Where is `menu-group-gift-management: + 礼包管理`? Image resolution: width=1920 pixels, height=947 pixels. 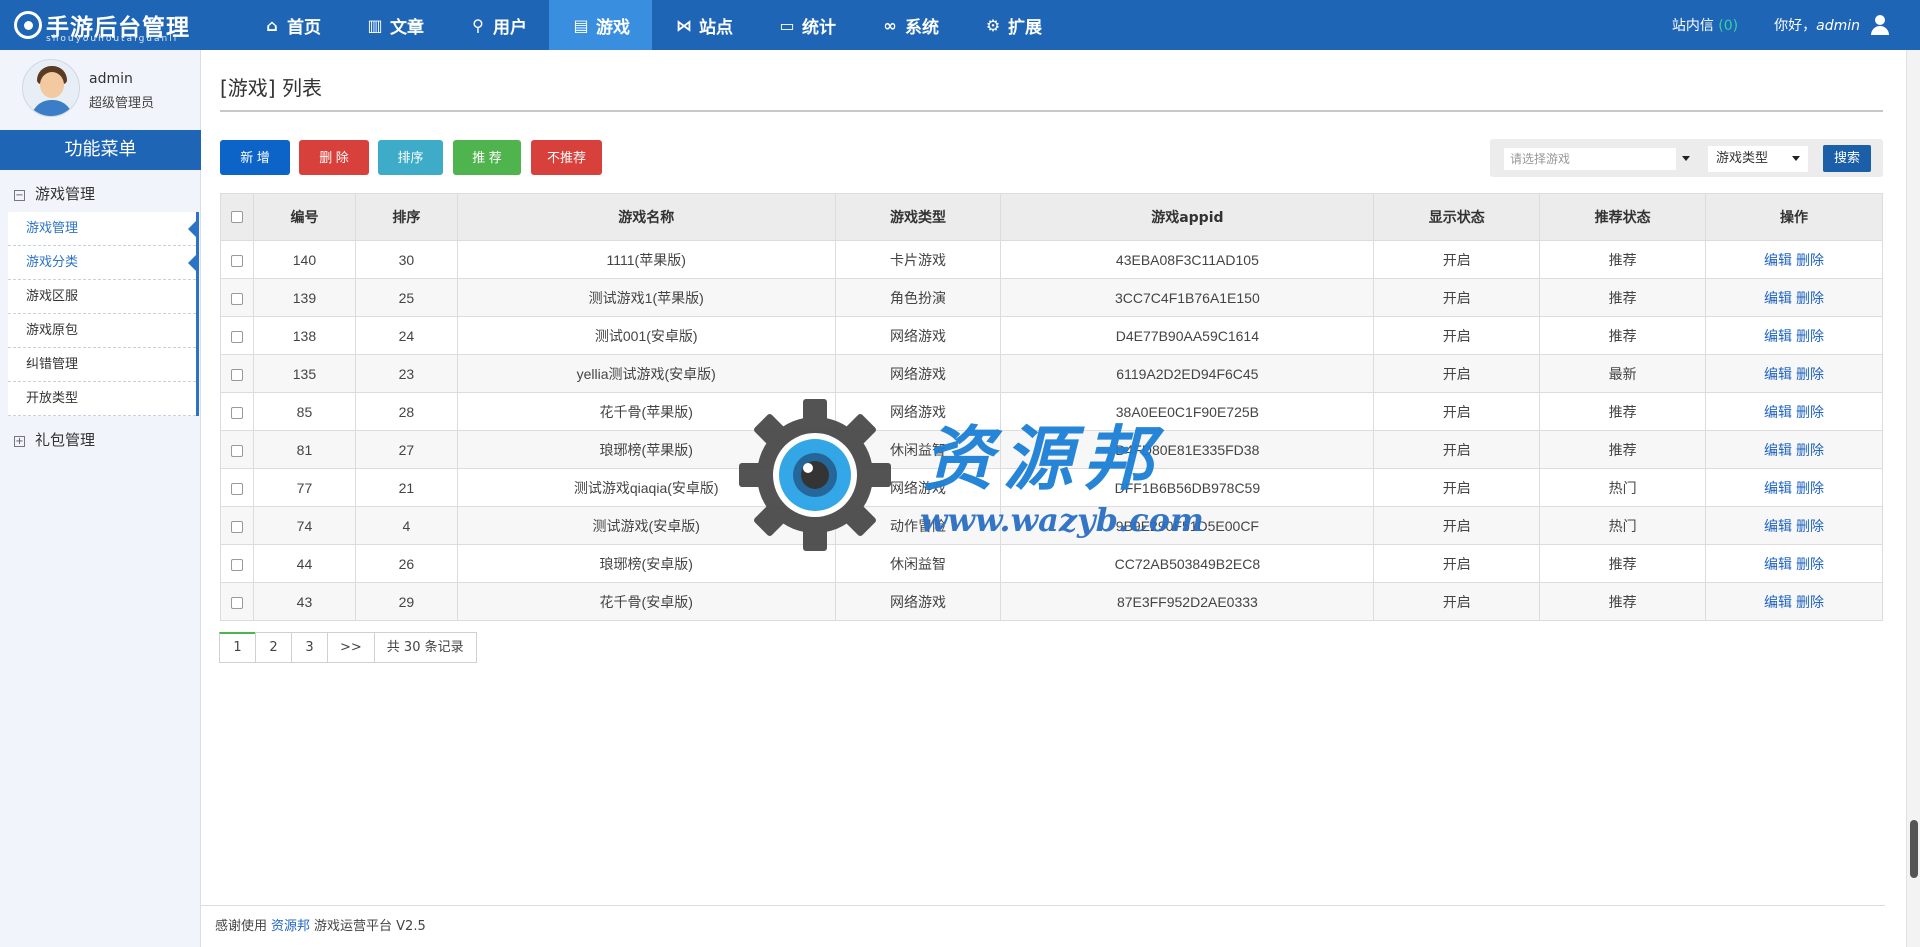 menu-group-gift-management: + 礼包管理 is located at coordinates (100, 440).